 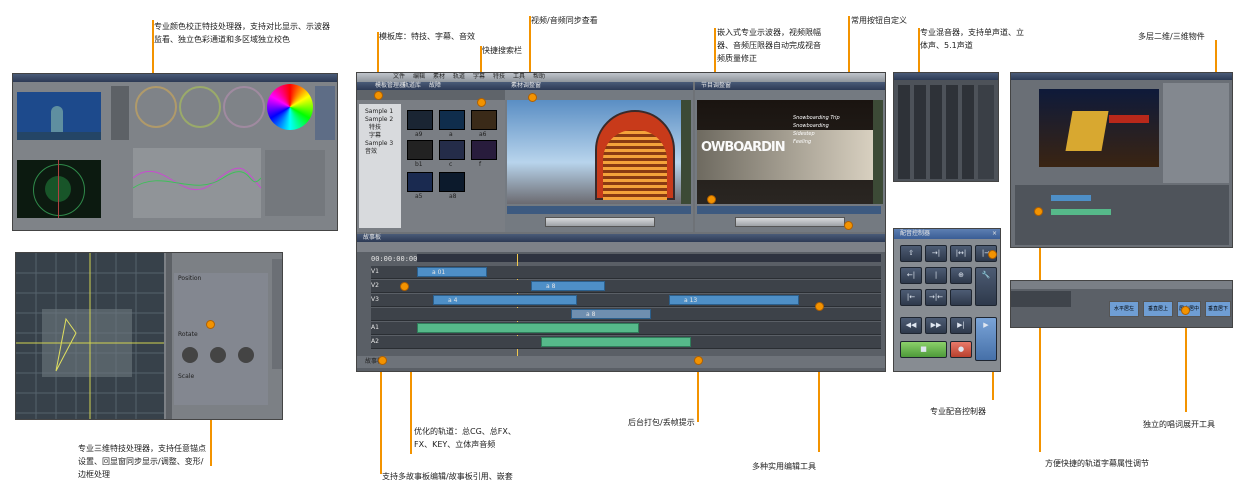 I want to click on timeline-clip: a 13, so click(x=734, y=300).